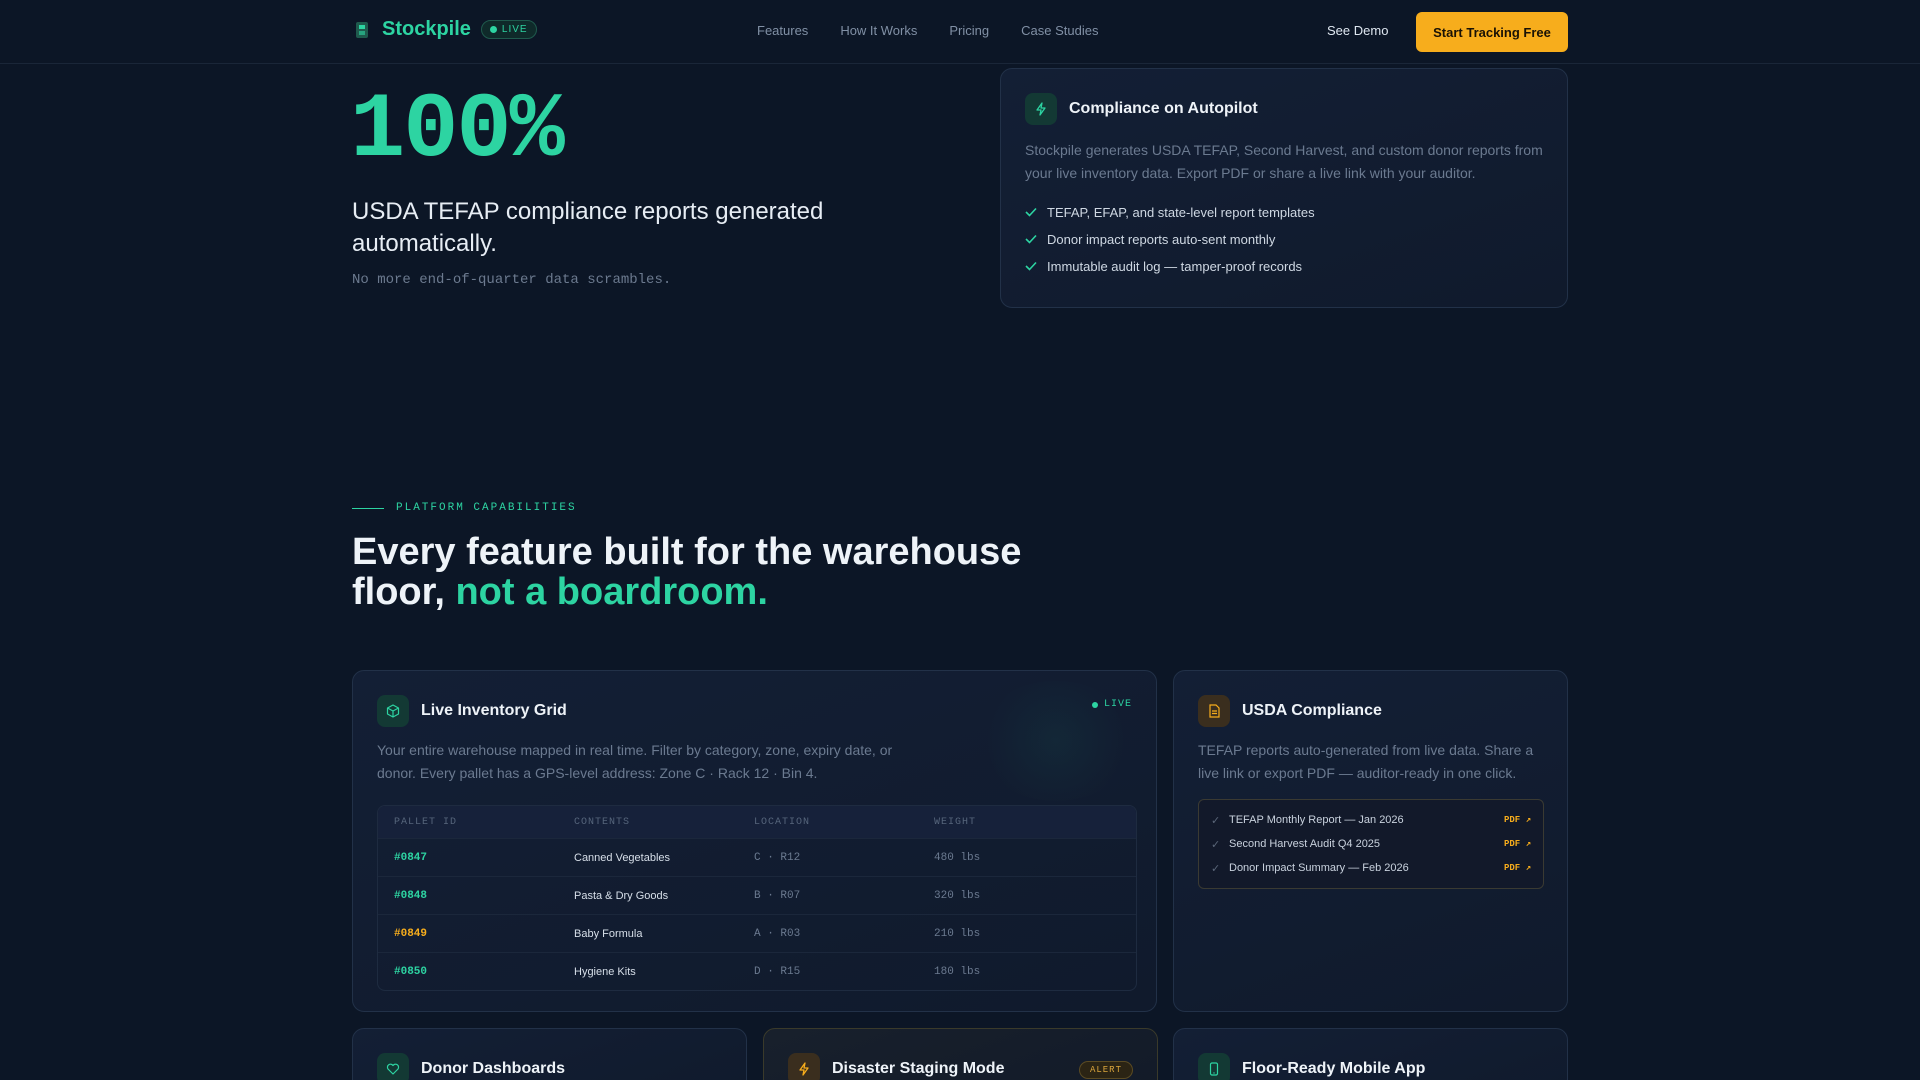 This screenshot has width=1920, height=1080. I want to click on pallet-weight: 210 lbs, so click(957, 933).